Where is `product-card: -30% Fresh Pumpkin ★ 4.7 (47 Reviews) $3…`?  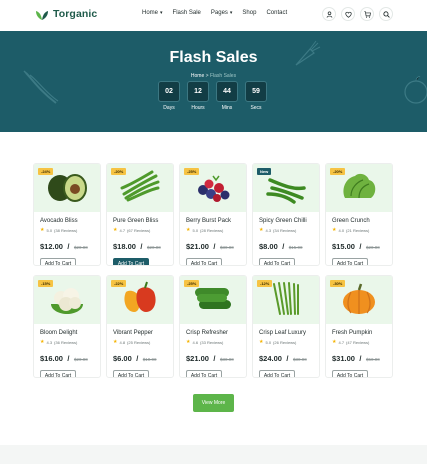 product-card: -30% Fresh Pumpkin ★ 4.7 (47 Reviews) $3… is located at coordinates (359, 326).